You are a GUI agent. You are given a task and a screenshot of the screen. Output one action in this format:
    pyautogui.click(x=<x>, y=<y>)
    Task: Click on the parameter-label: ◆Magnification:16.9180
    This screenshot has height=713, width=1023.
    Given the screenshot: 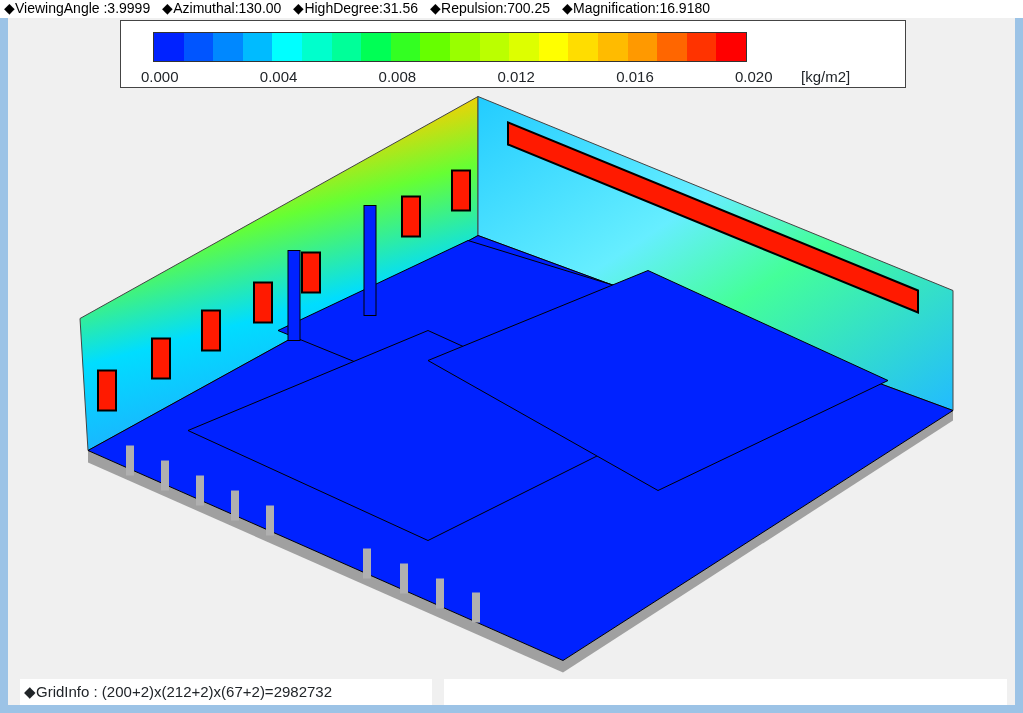 What is the action you would take?
    pyautogui.click(x=636, y=9)
    